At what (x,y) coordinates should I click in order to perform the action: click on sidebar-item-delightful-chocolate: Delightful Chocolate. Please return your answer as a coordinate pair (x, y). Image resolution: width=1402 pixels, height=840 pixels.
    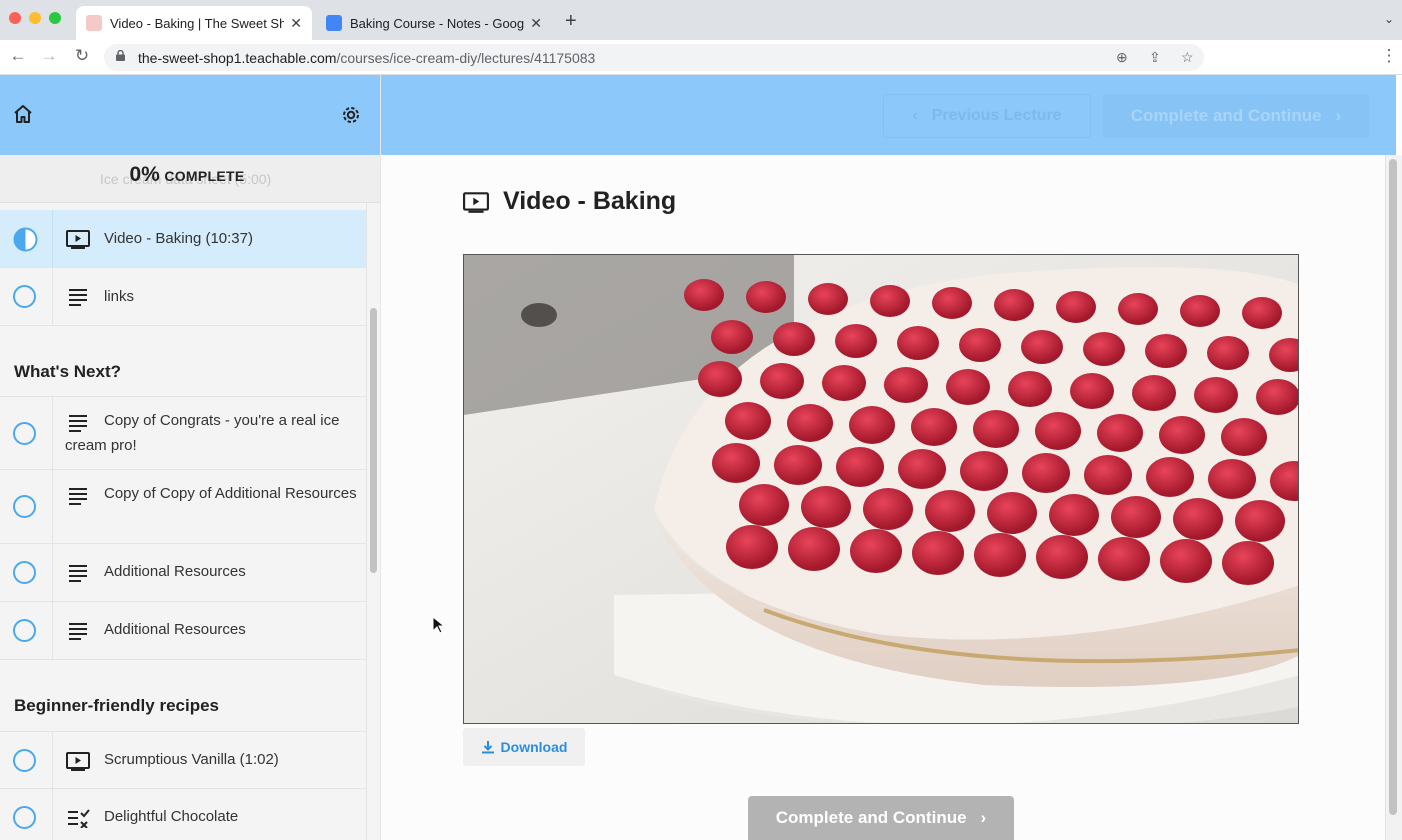
    Looking at the image, I should click on (183, 814).